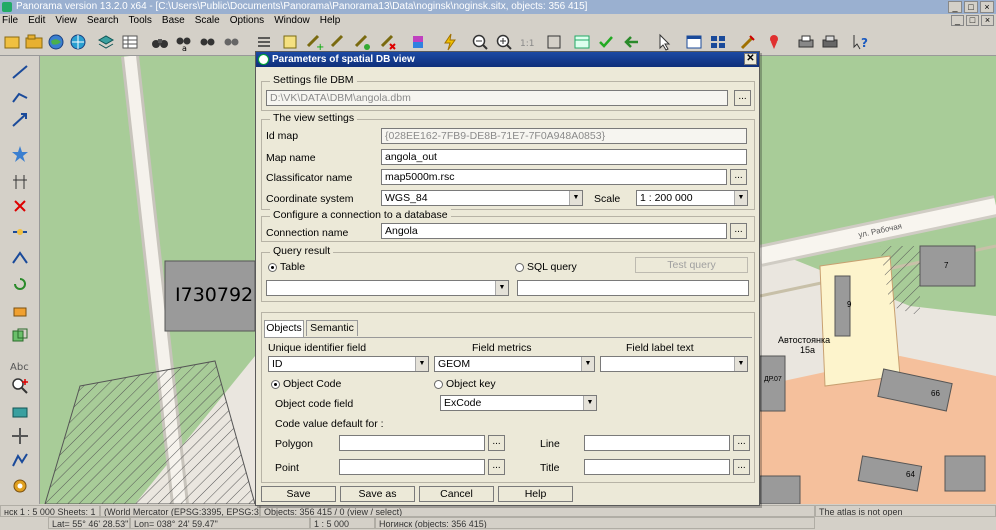  Describe the element at coordinates (362, 42) in the screenshot. I see `move-object-icon` at that location.